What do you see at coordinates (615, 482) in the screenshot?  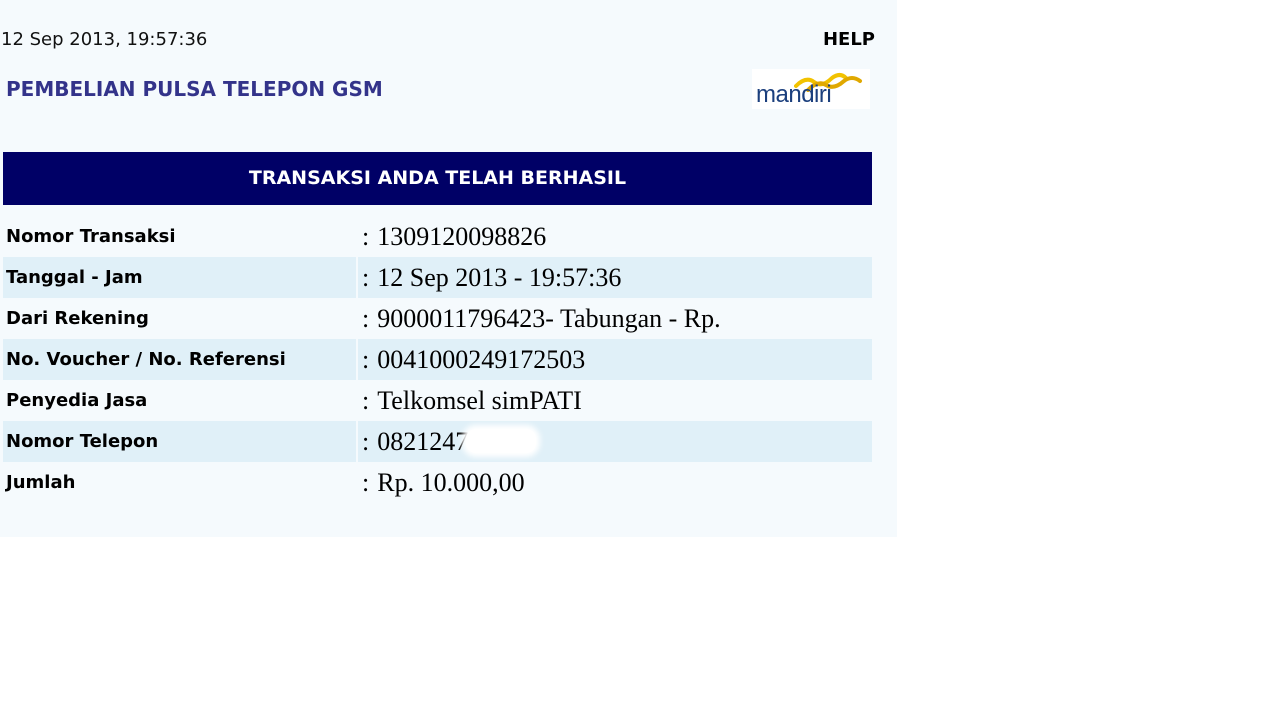 I see `detail-value-cell: : Rp. 10.000,00` at bounding box center [615, 482].